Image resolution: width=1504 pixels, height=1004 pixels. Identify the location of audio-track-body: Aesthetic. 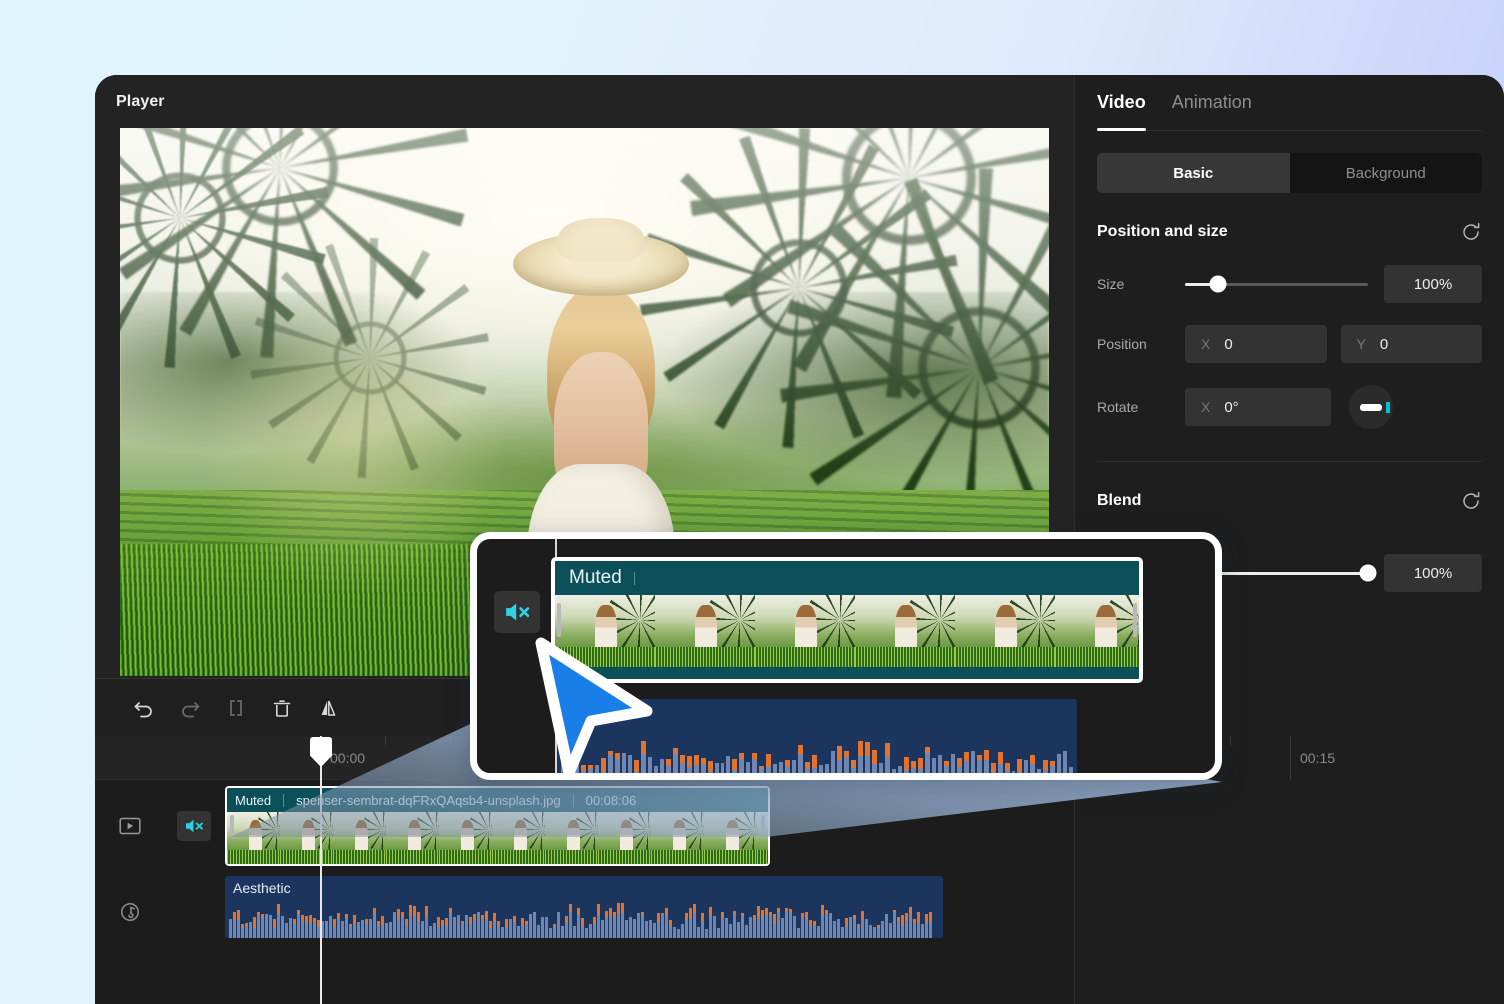
(649, 912).